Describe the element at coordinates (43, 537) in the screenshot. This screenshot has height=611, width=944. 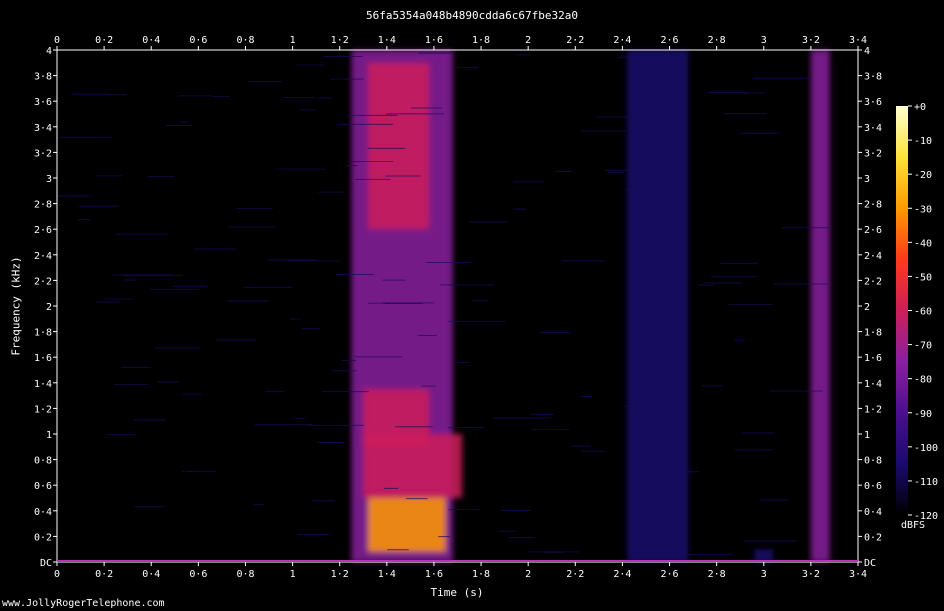
I see `y-tick-label: 0·2` at that location.